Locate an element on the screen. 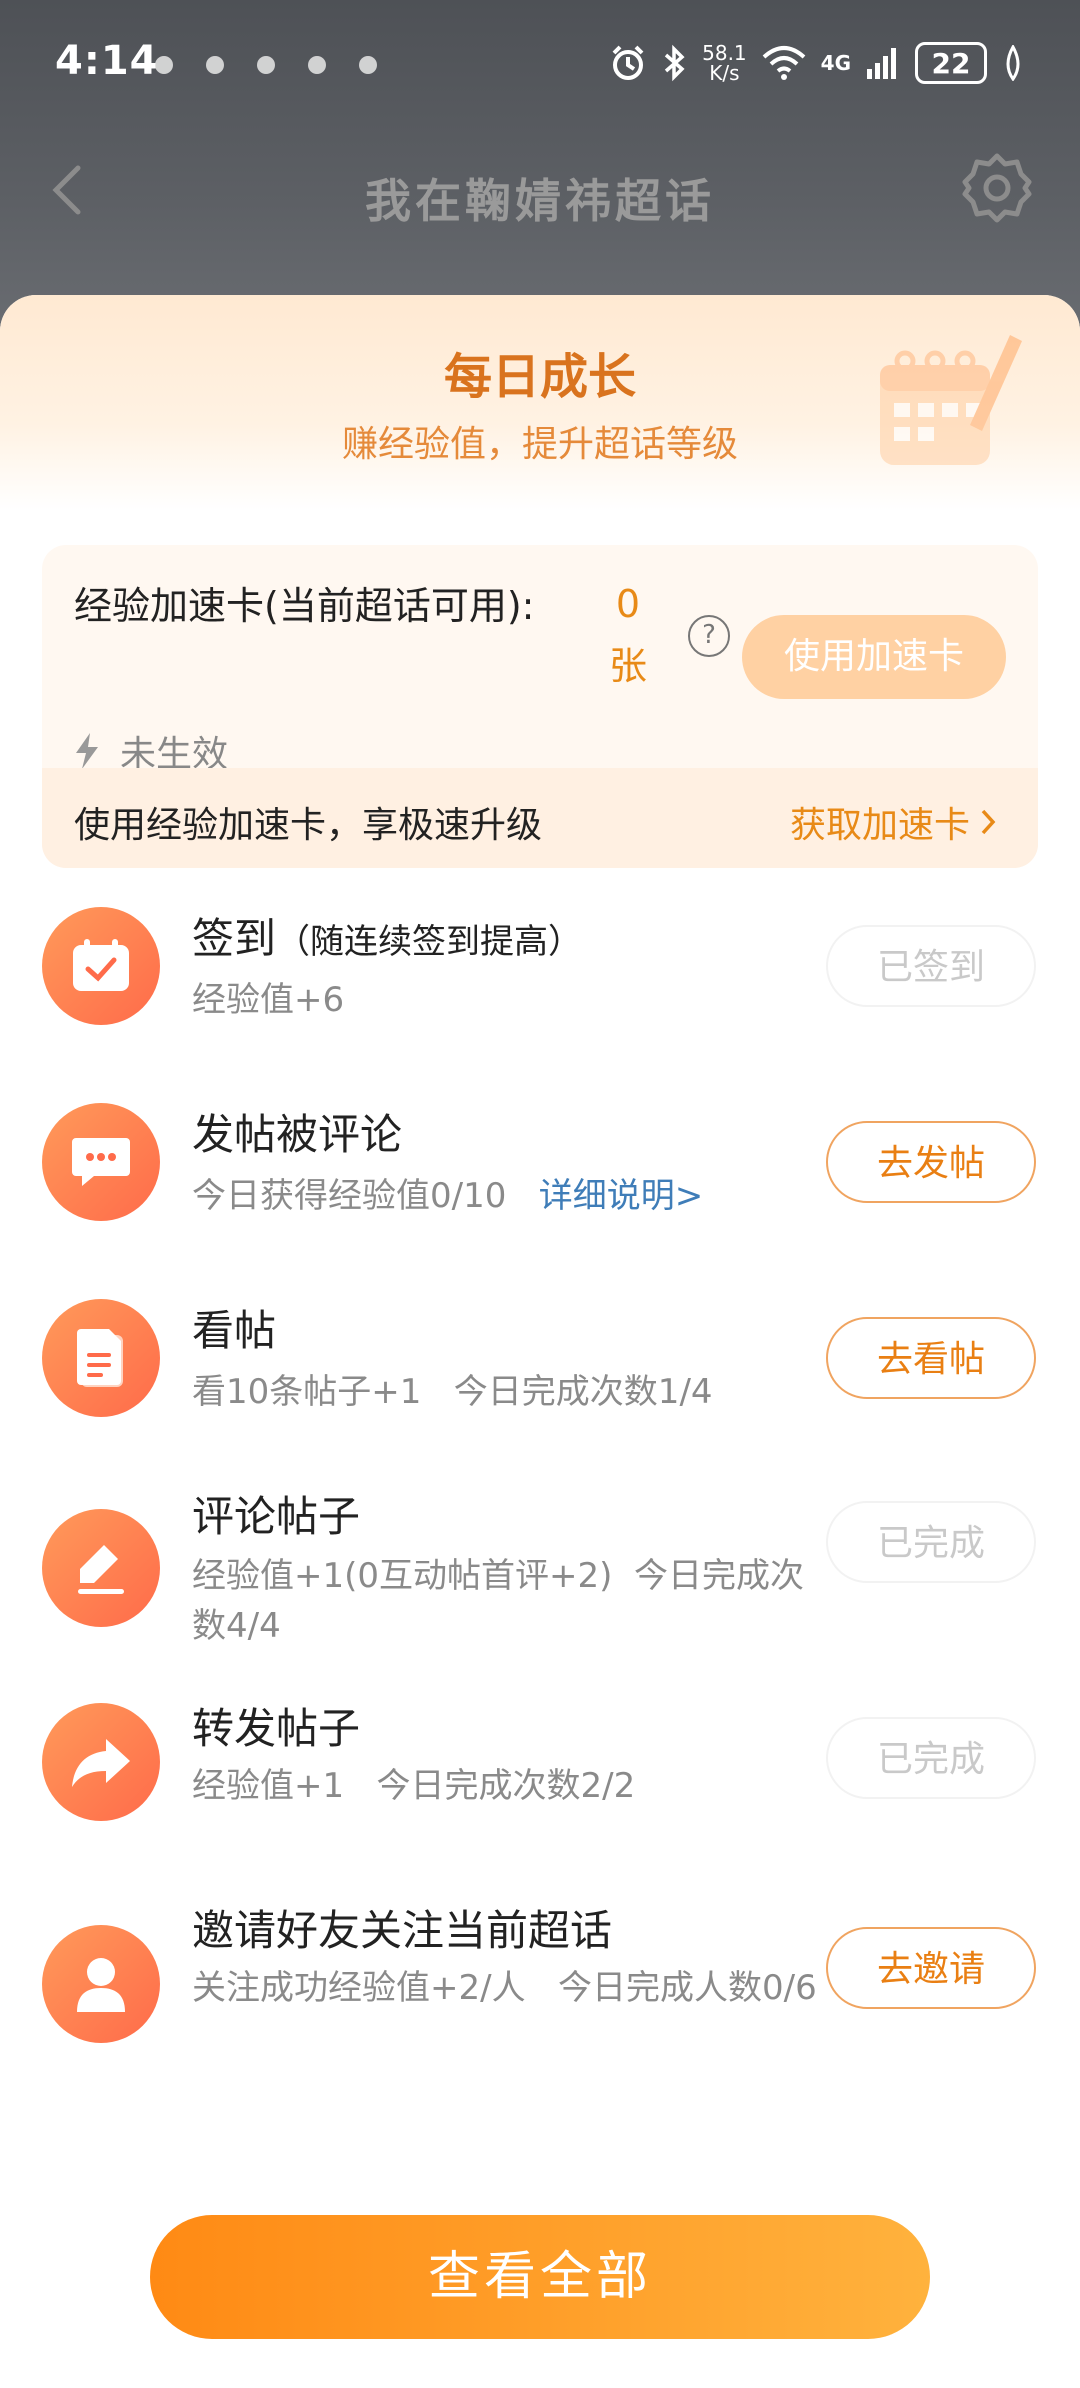 Image resolution: width=1080 pixels, height=2388 pixels. task-desc: 经验值+6 is located at coordinates (268, 1000).